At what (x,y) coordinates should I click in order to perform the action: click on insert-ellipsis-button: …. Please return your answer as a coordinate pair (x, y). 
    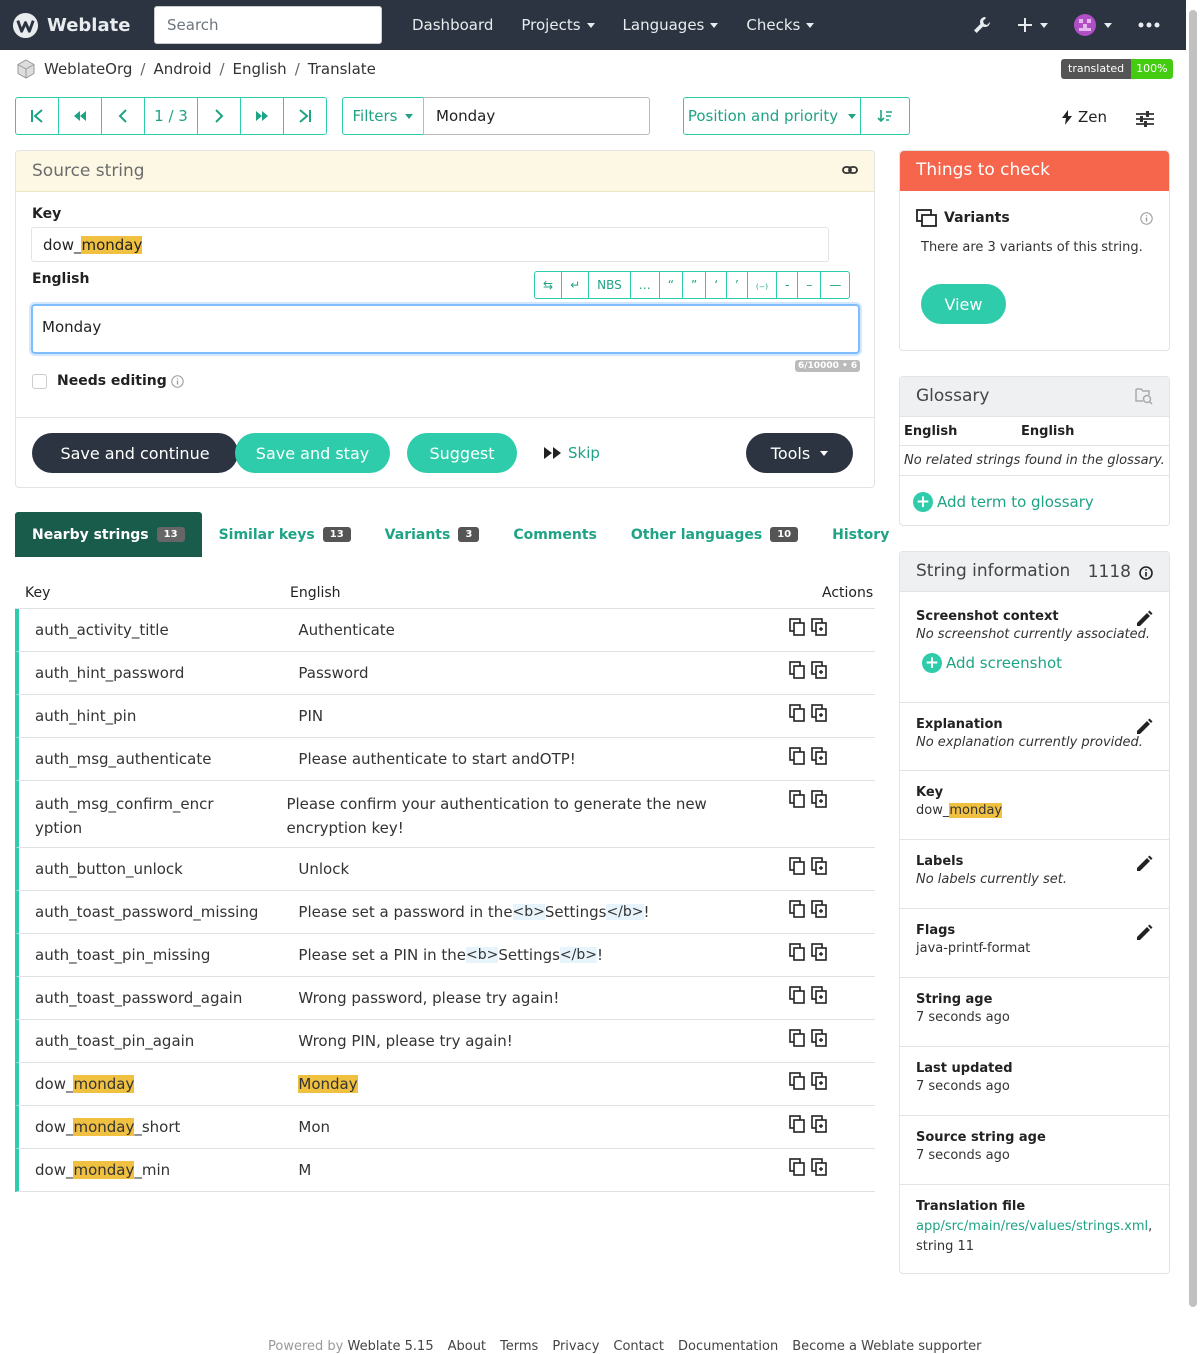
    Looking at the image, I should click on (645, 285).